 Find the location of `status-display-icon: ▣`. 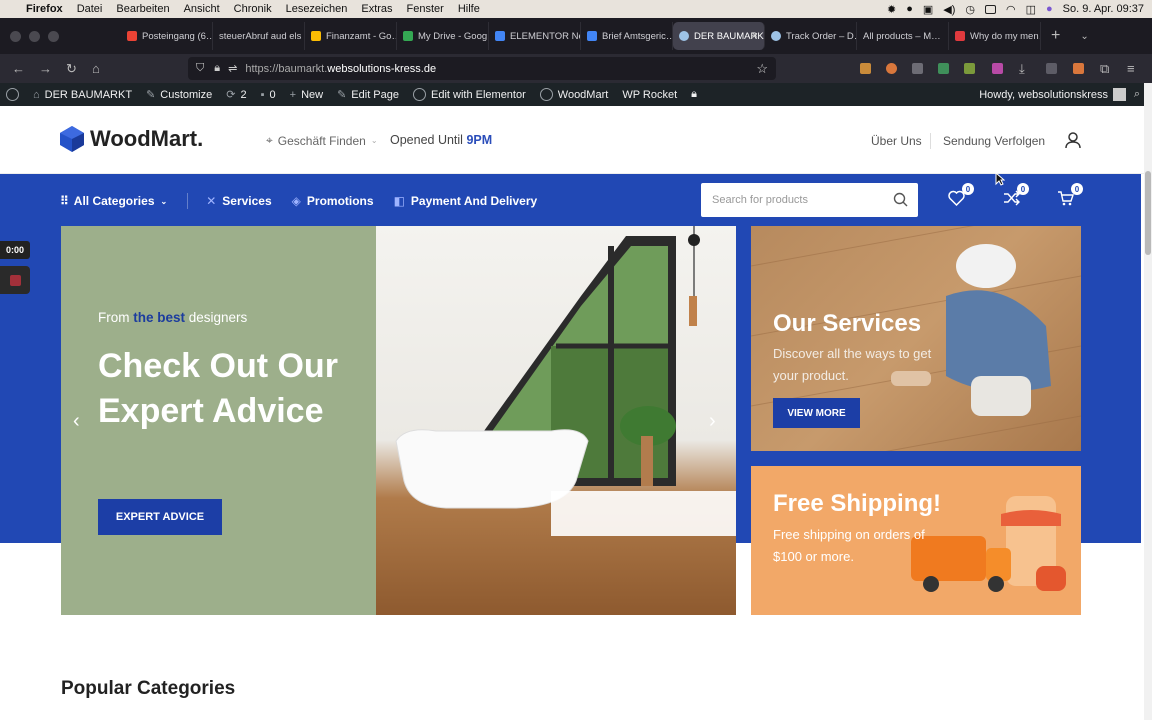

status-display-icon: ▣ is located at coordinates (928, 9).